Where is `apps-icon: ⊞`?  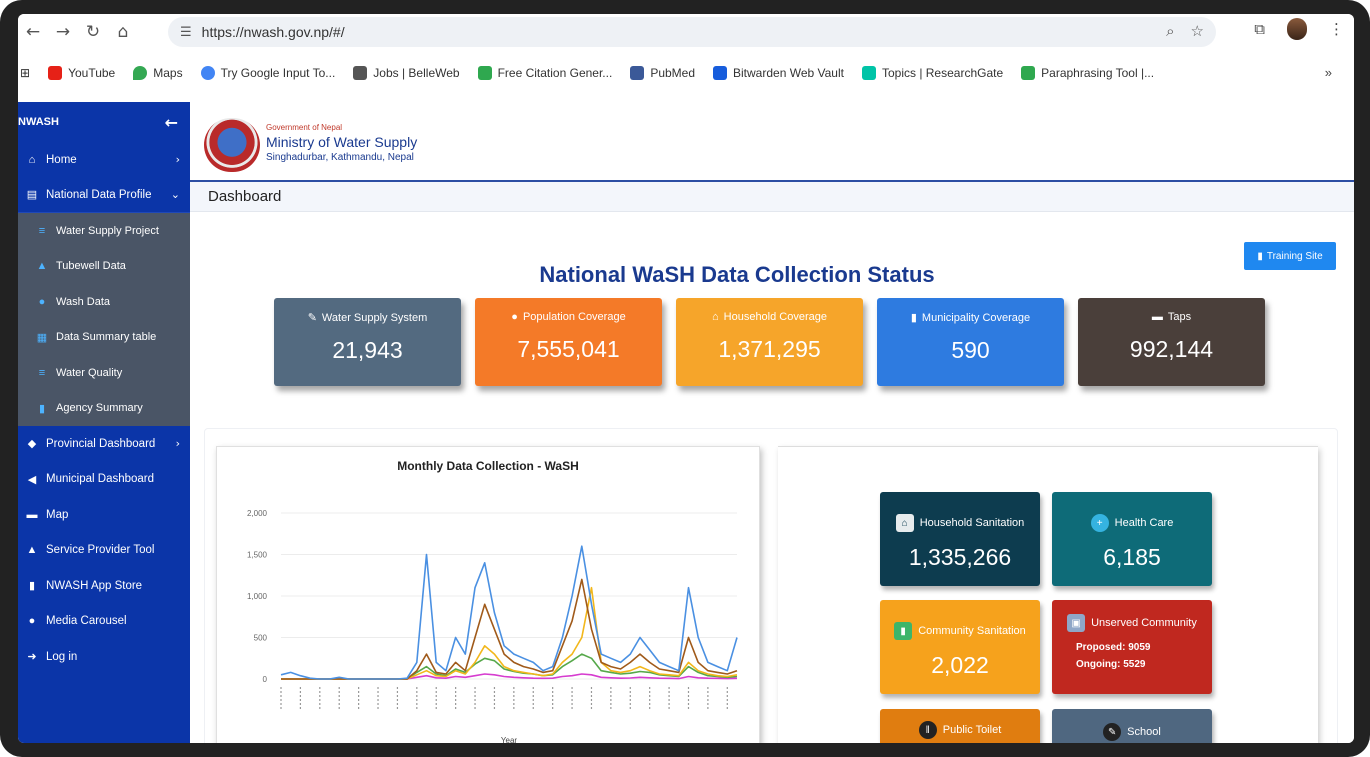
apps-icon: ⊞ is located at coordinates (25, 73).